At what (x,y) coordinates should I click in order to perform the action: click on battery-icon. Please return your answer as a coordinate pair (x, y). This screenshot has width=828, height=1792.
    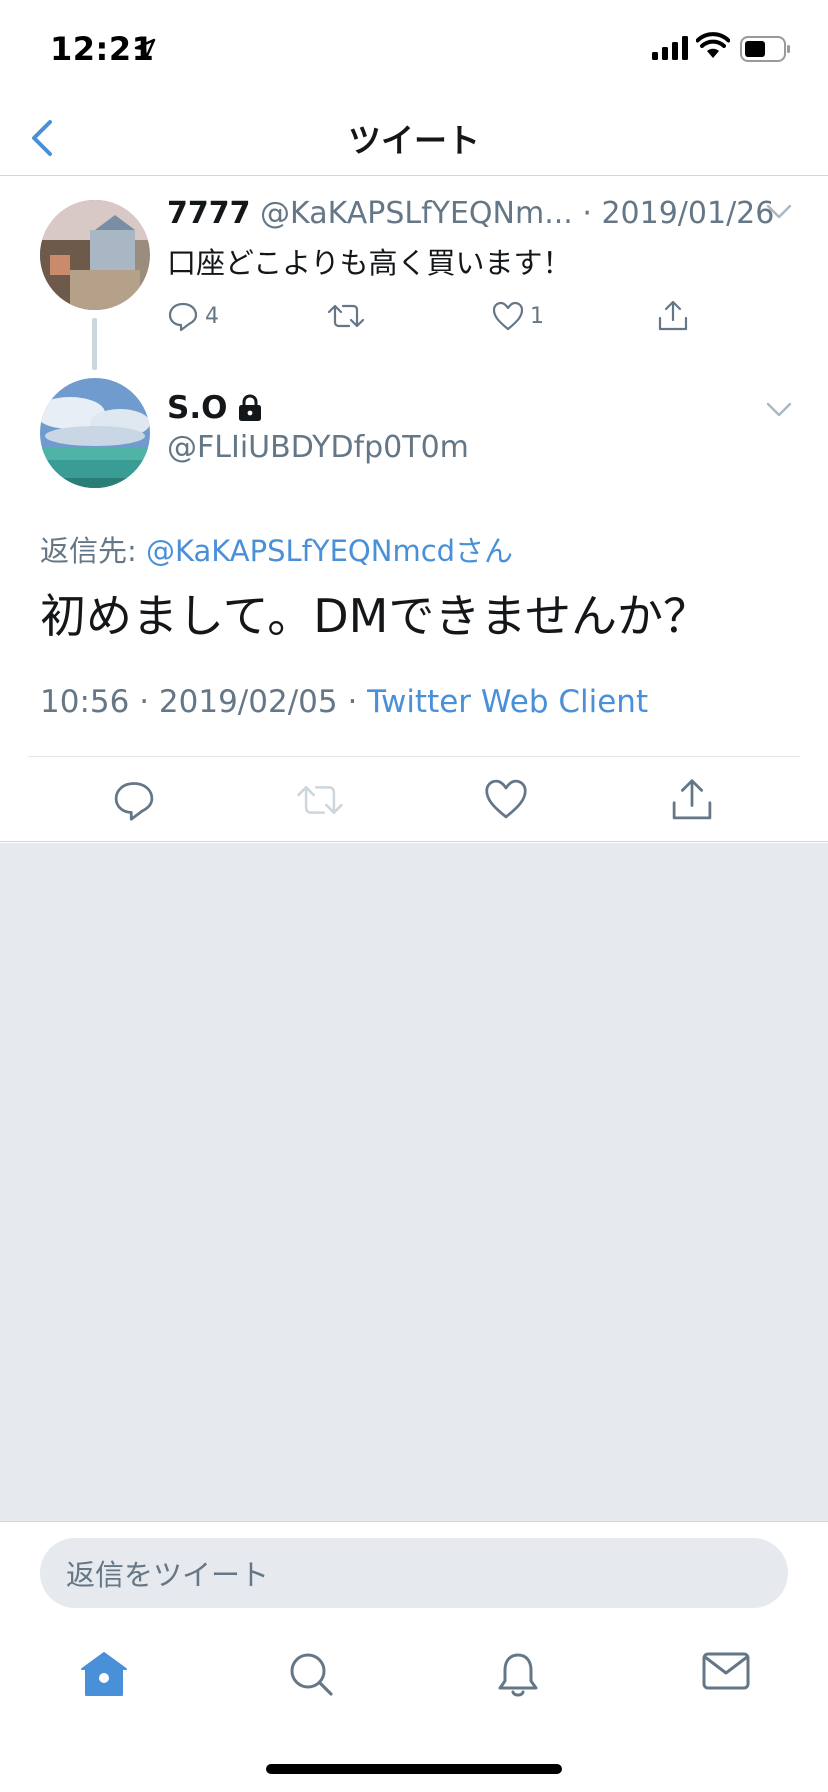
    Looking at the image, I should click on (765, 49).